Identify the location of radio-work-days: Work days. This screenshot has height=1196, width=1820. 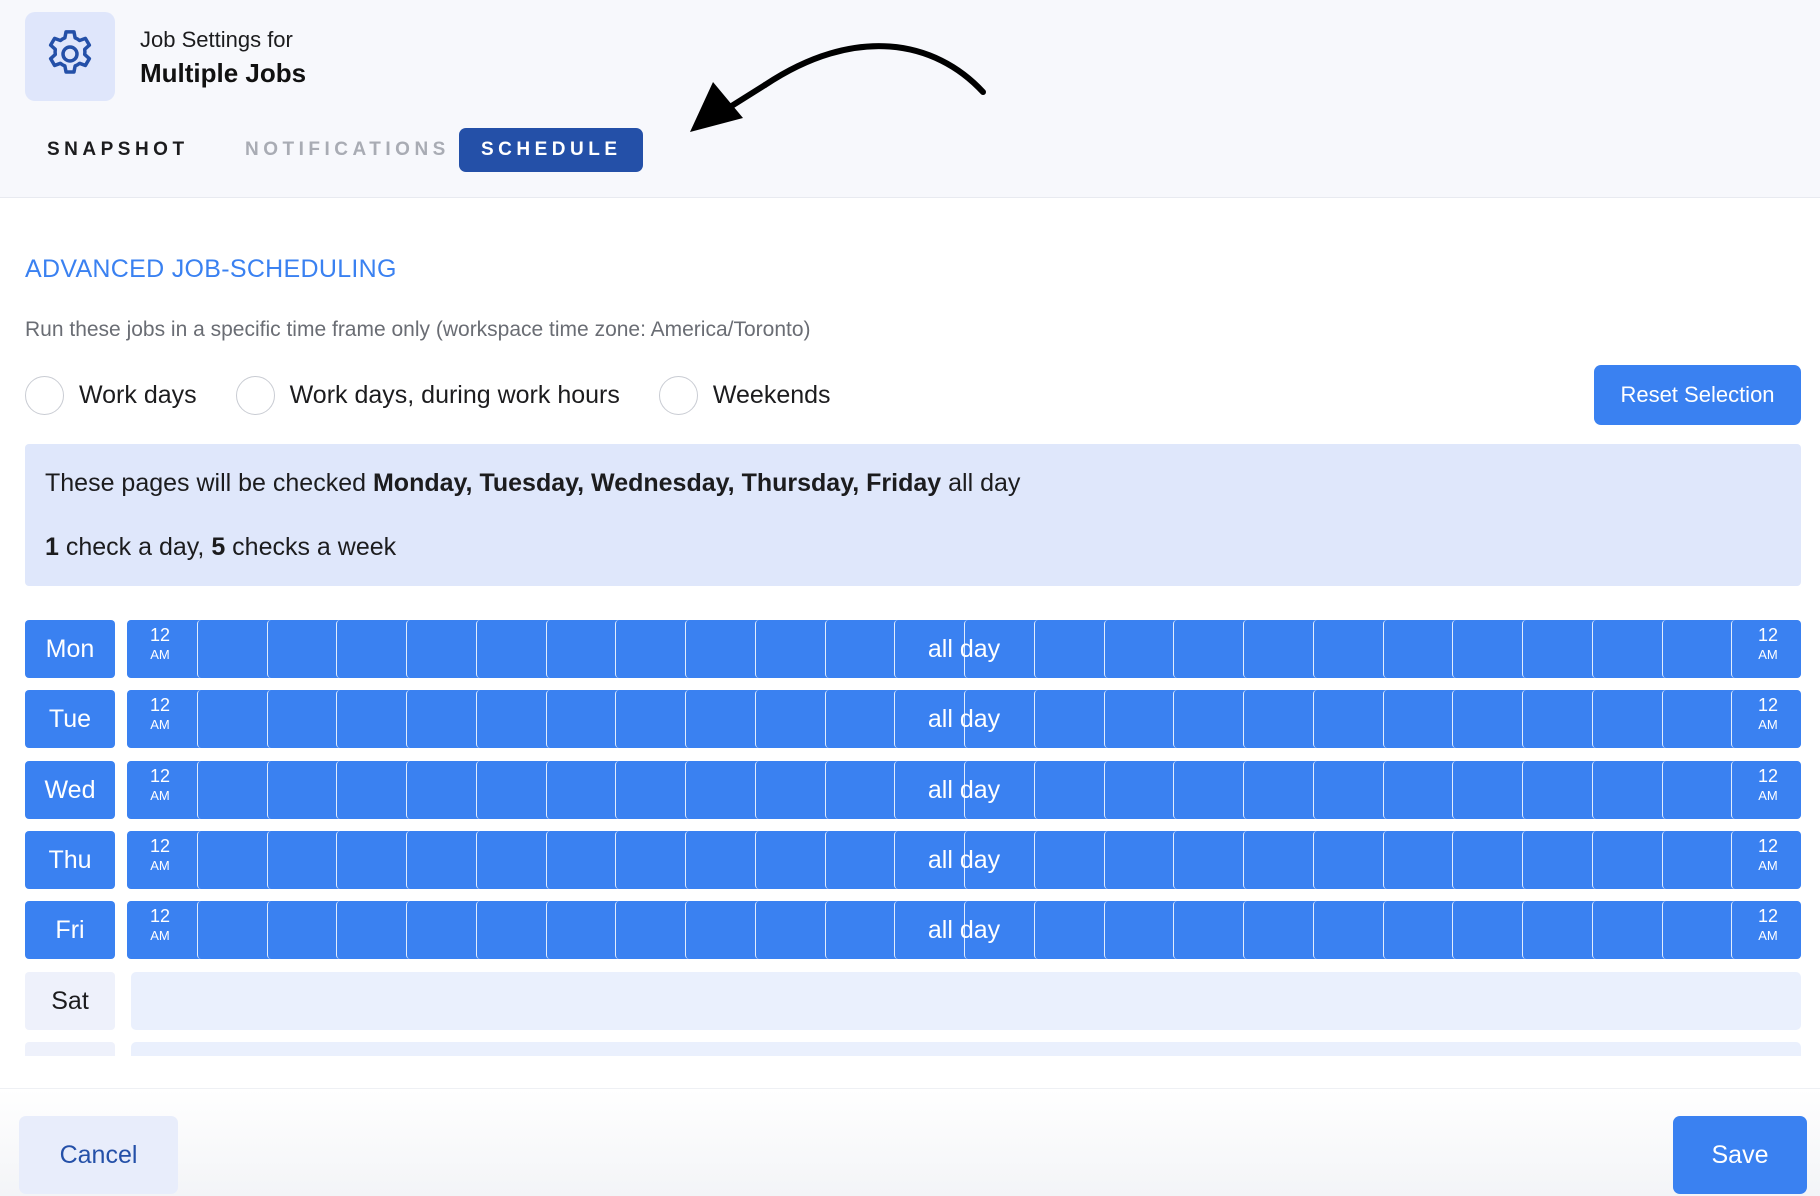
(111, 395).